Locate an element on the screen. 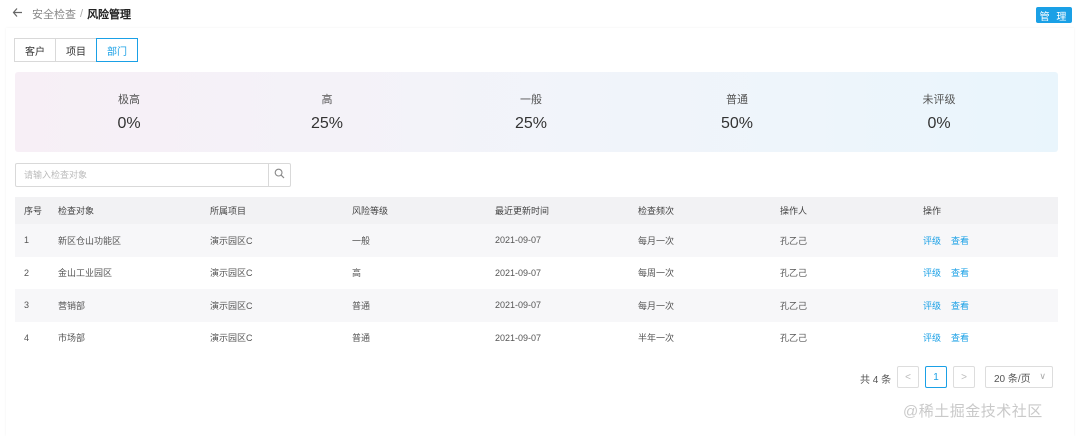 Image resolution: width=1080 pixels, height=436 pixels. table-header: 序号 检查对象 所属项目 风险等级 最近更新时间 检查频次 操作人 操作 is located at coordinates (536, 210).